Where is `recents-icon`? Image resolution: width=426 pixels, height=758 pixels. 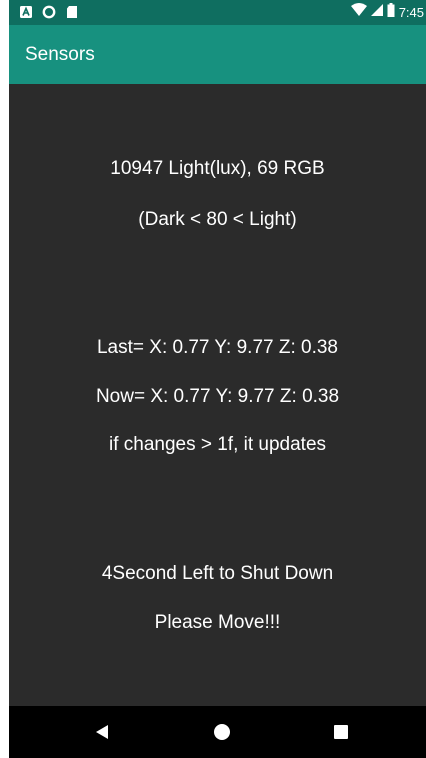 recents-icon is located at coordinates (341, 732).